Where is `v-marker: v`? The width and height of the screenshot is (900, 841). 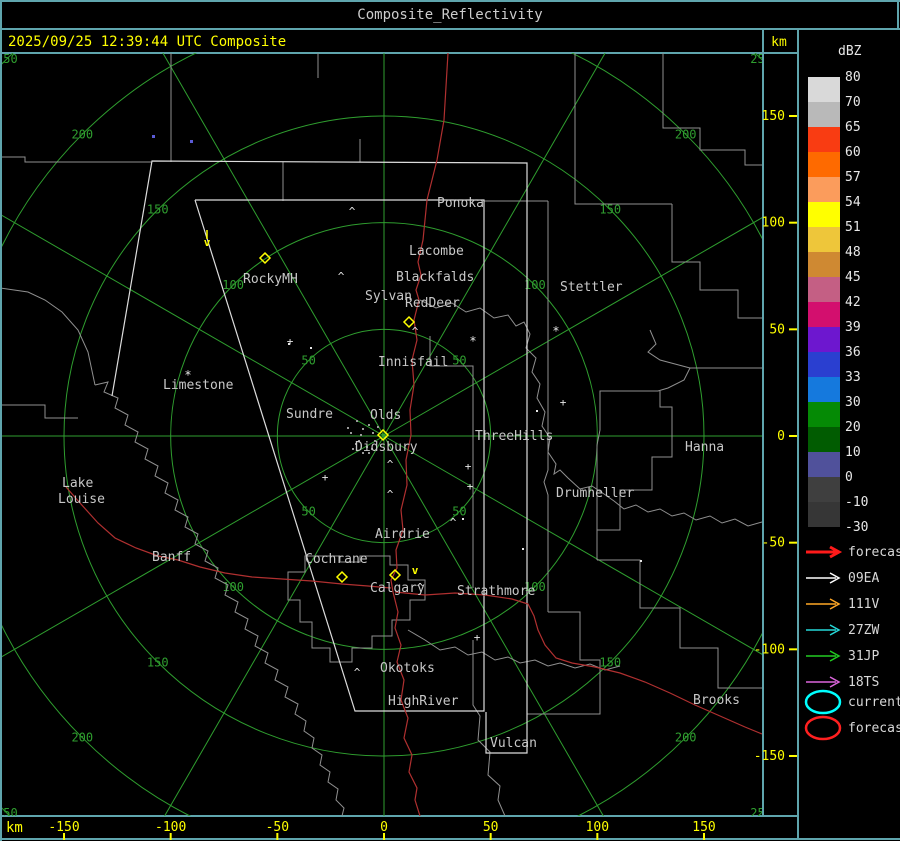 v-marker: v is located at coordinates (415, 570).